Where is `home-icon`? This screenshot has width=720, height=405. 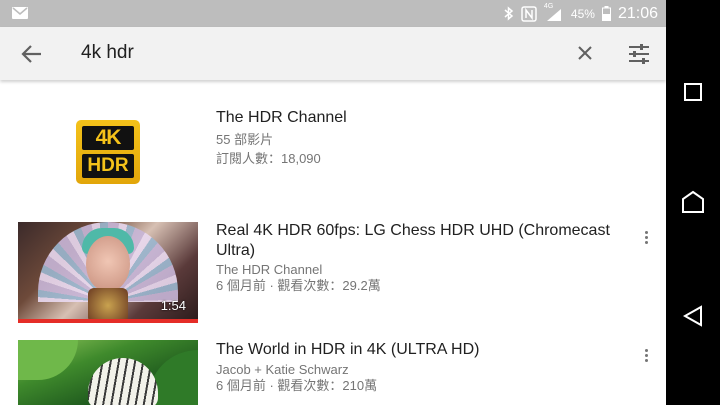
home-icon is located at coordinates (693, 202).